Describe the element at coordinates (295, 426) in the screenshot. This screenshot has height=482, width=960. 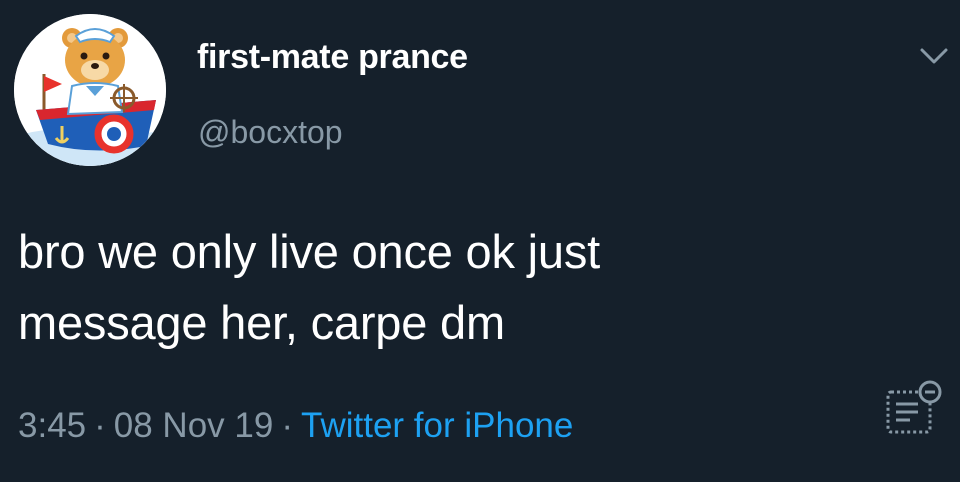
I see `tweet-metadata: 3:45 · 08 Nov 19 · Twitter for iPhone` at that location.